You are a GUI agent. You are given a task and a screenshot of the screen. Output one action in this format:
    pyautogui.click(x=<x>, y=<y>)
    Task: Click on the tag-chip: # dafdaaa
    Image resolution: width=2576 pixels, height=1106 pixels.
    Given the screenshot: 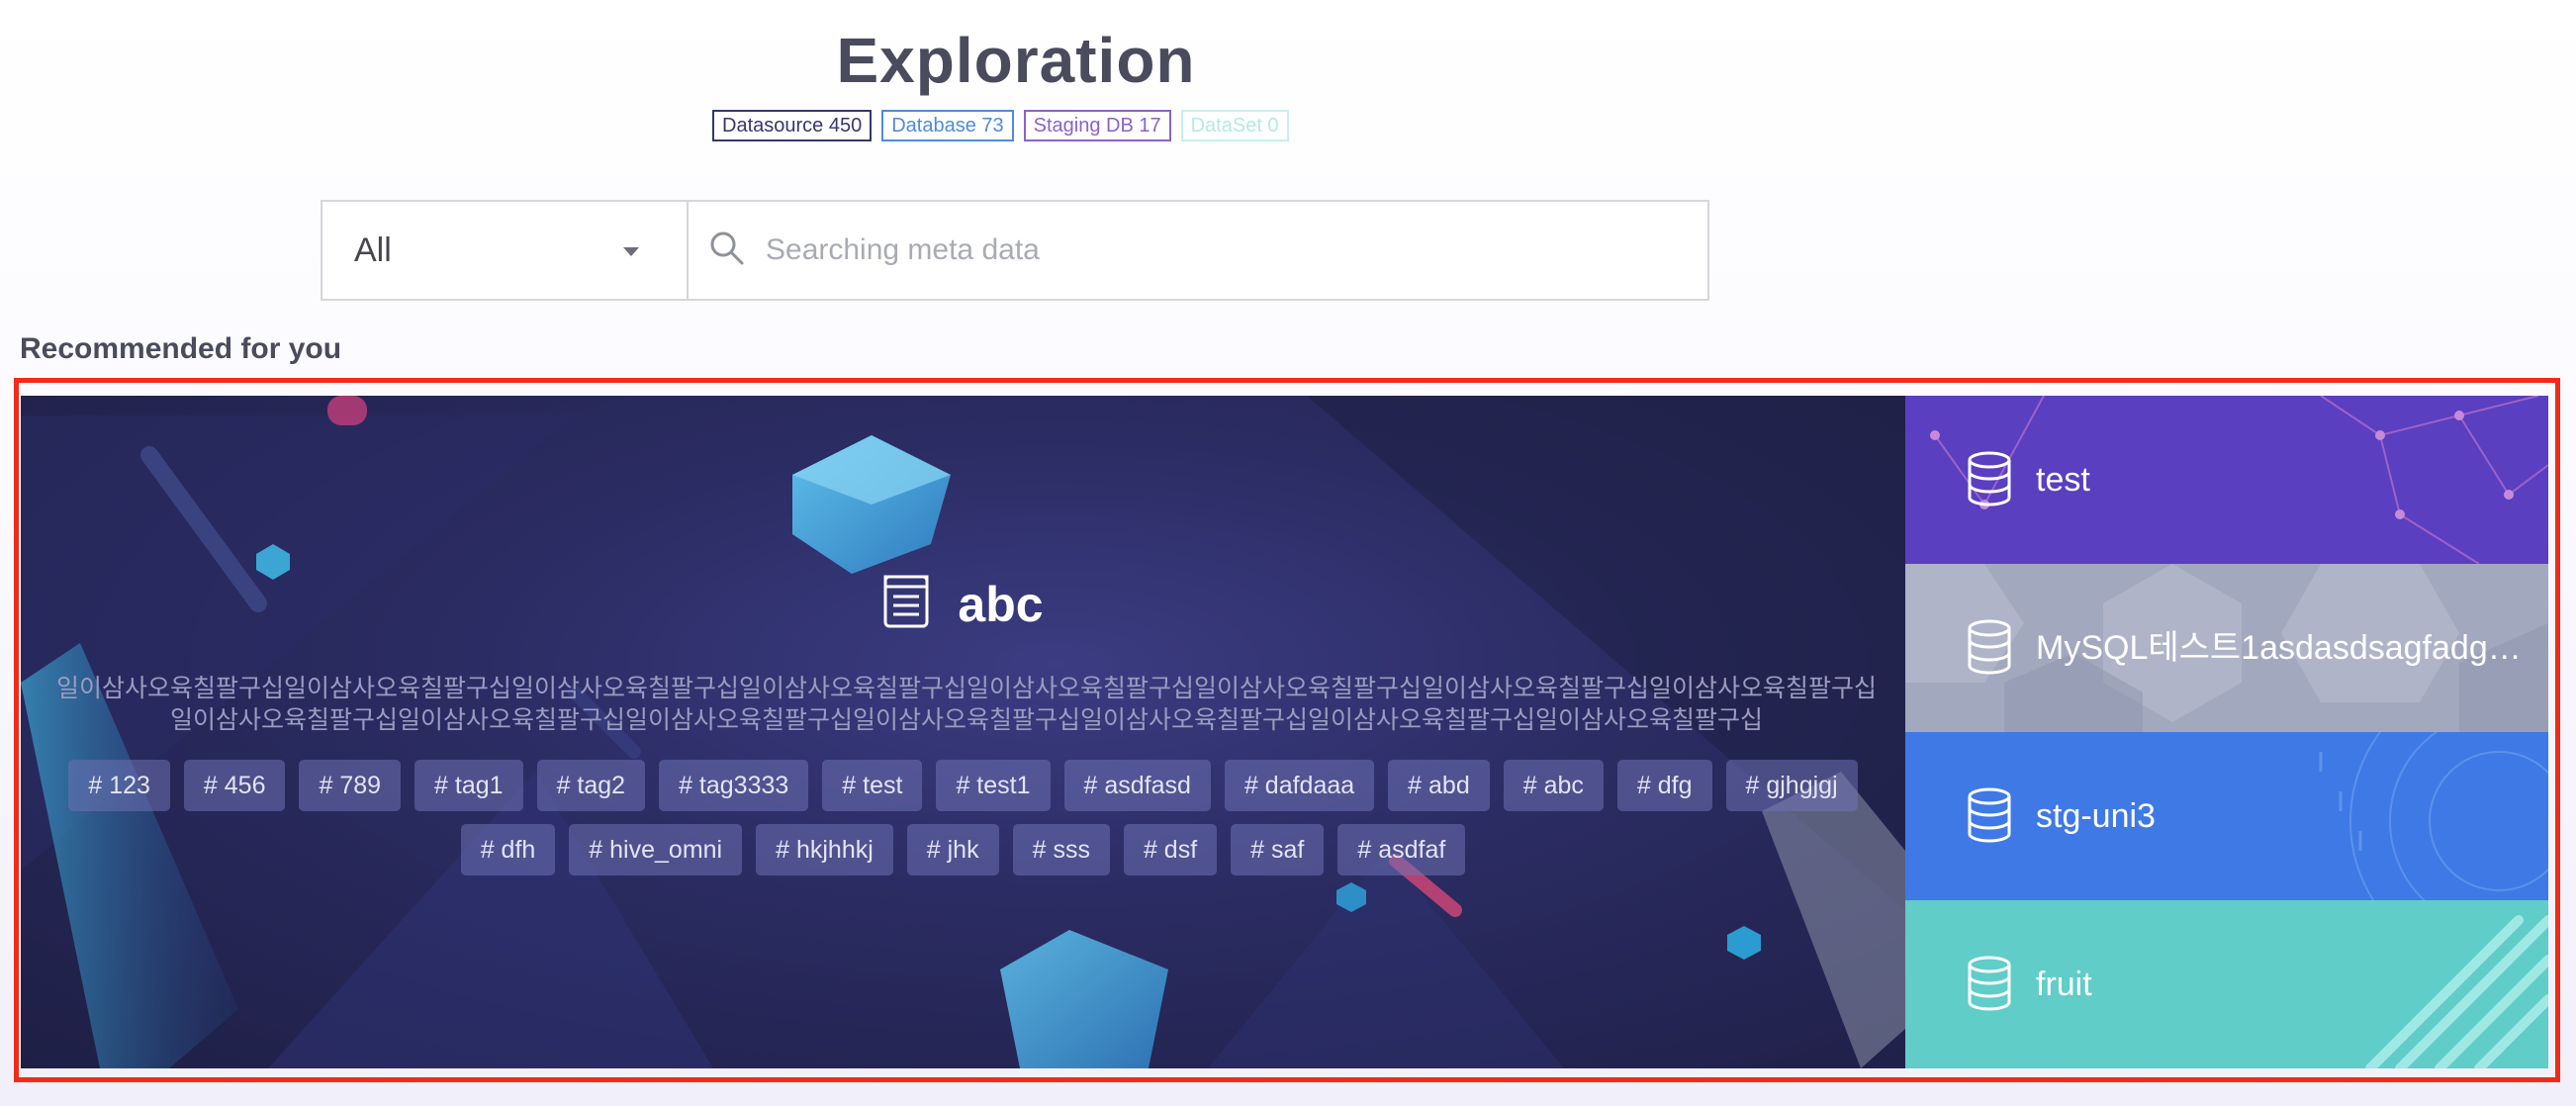 What is the action you would take?
    pyautogui.click(x=1299, y=786)
    